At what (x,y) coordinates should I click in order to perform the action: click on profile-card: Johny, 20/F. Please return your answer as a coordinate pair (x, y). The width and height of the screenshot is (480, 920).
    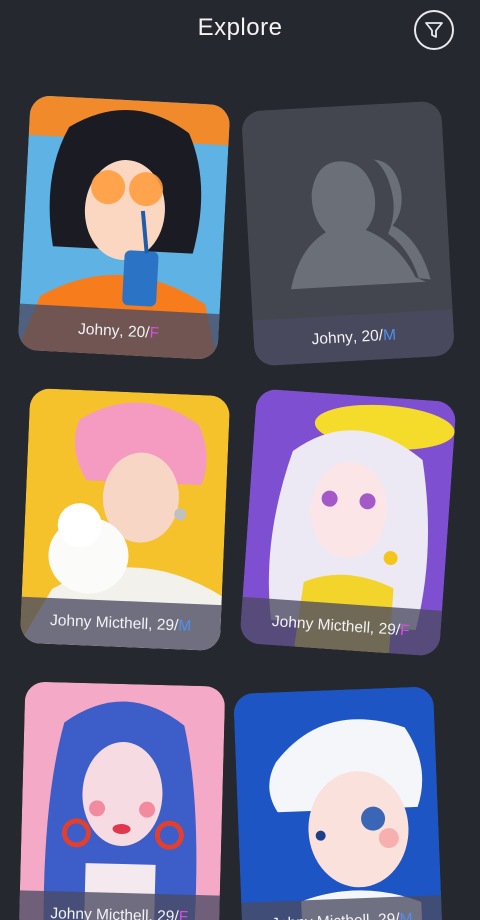
    Looking at the image, I should click on (124, 227).